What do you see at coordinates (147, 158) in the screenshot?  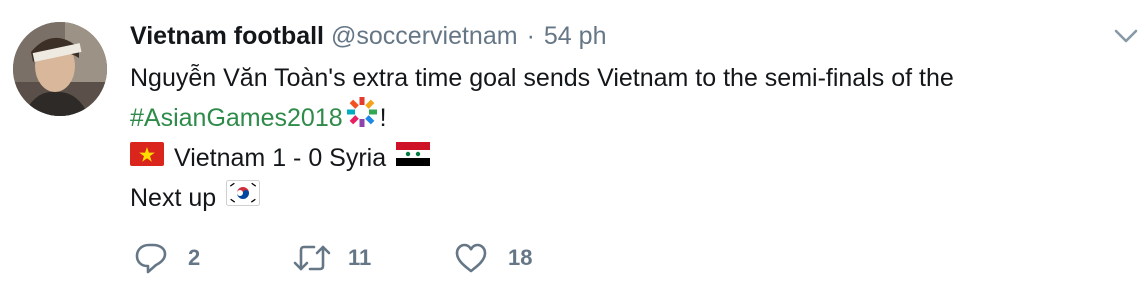 I see `vietnam-flag-icon` at bounding box center [147, 158].